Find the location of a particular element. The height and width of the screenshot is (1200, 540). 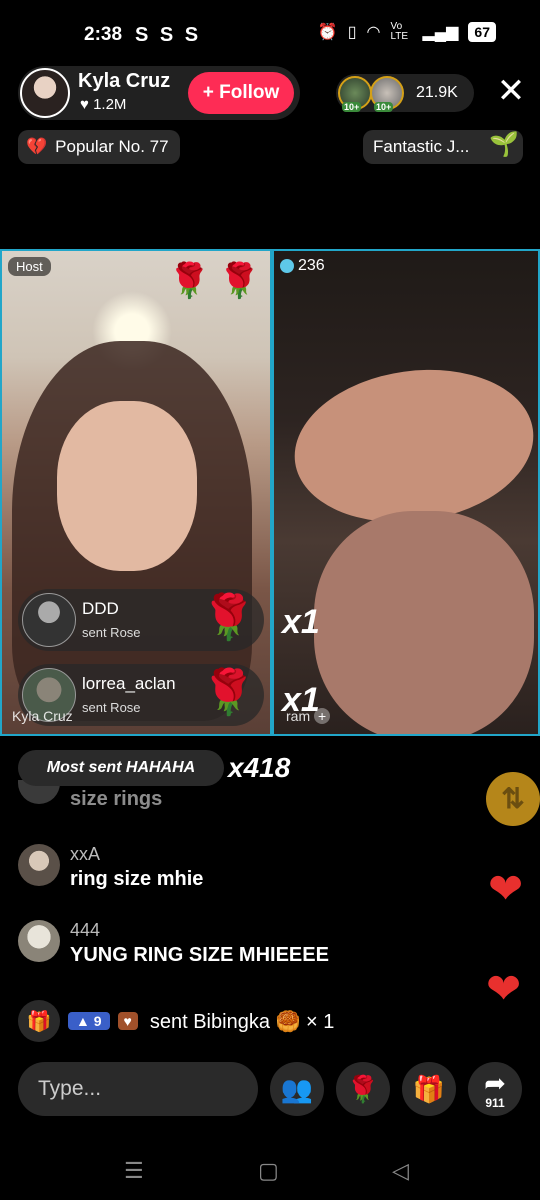

gift-sender-avatar is located at coordinates (49, 620).